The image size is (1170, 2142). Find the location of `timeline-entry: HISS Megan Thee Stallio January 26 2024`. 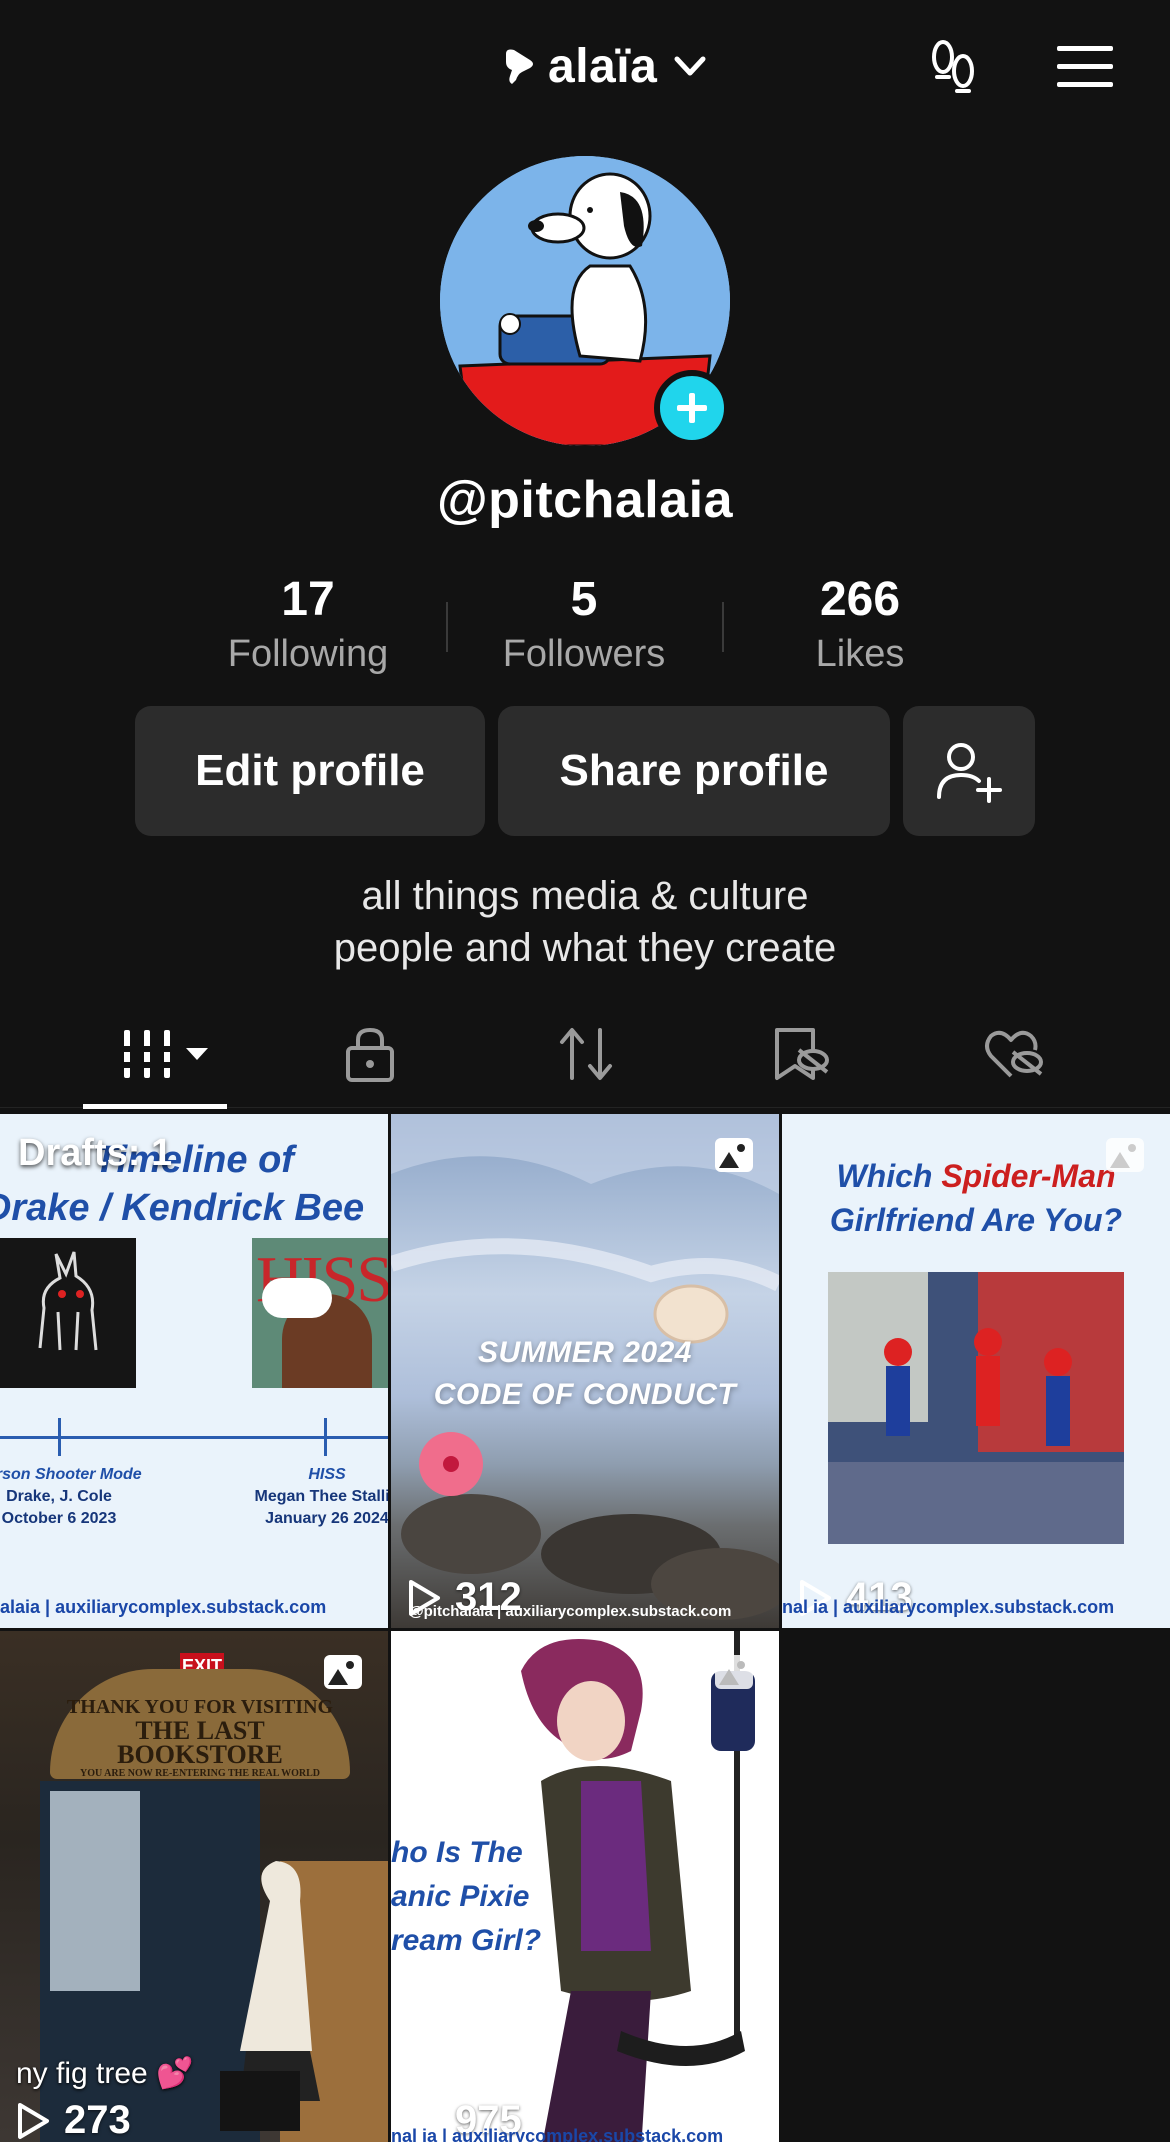

timeline-entry: HISS Megan Thee Stallio January 26 2024 is located at coordinates (310, 1497).